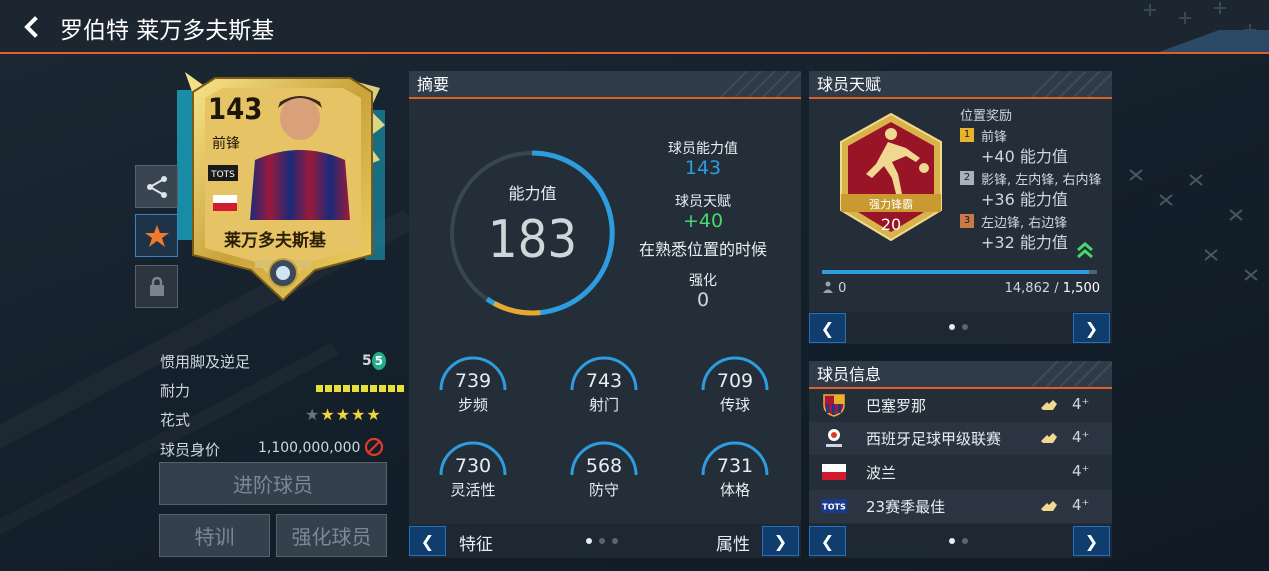 This screenshot has height=571, width=1269. I want to click on bonus-value: +40 能力值, so click(1024, 156).